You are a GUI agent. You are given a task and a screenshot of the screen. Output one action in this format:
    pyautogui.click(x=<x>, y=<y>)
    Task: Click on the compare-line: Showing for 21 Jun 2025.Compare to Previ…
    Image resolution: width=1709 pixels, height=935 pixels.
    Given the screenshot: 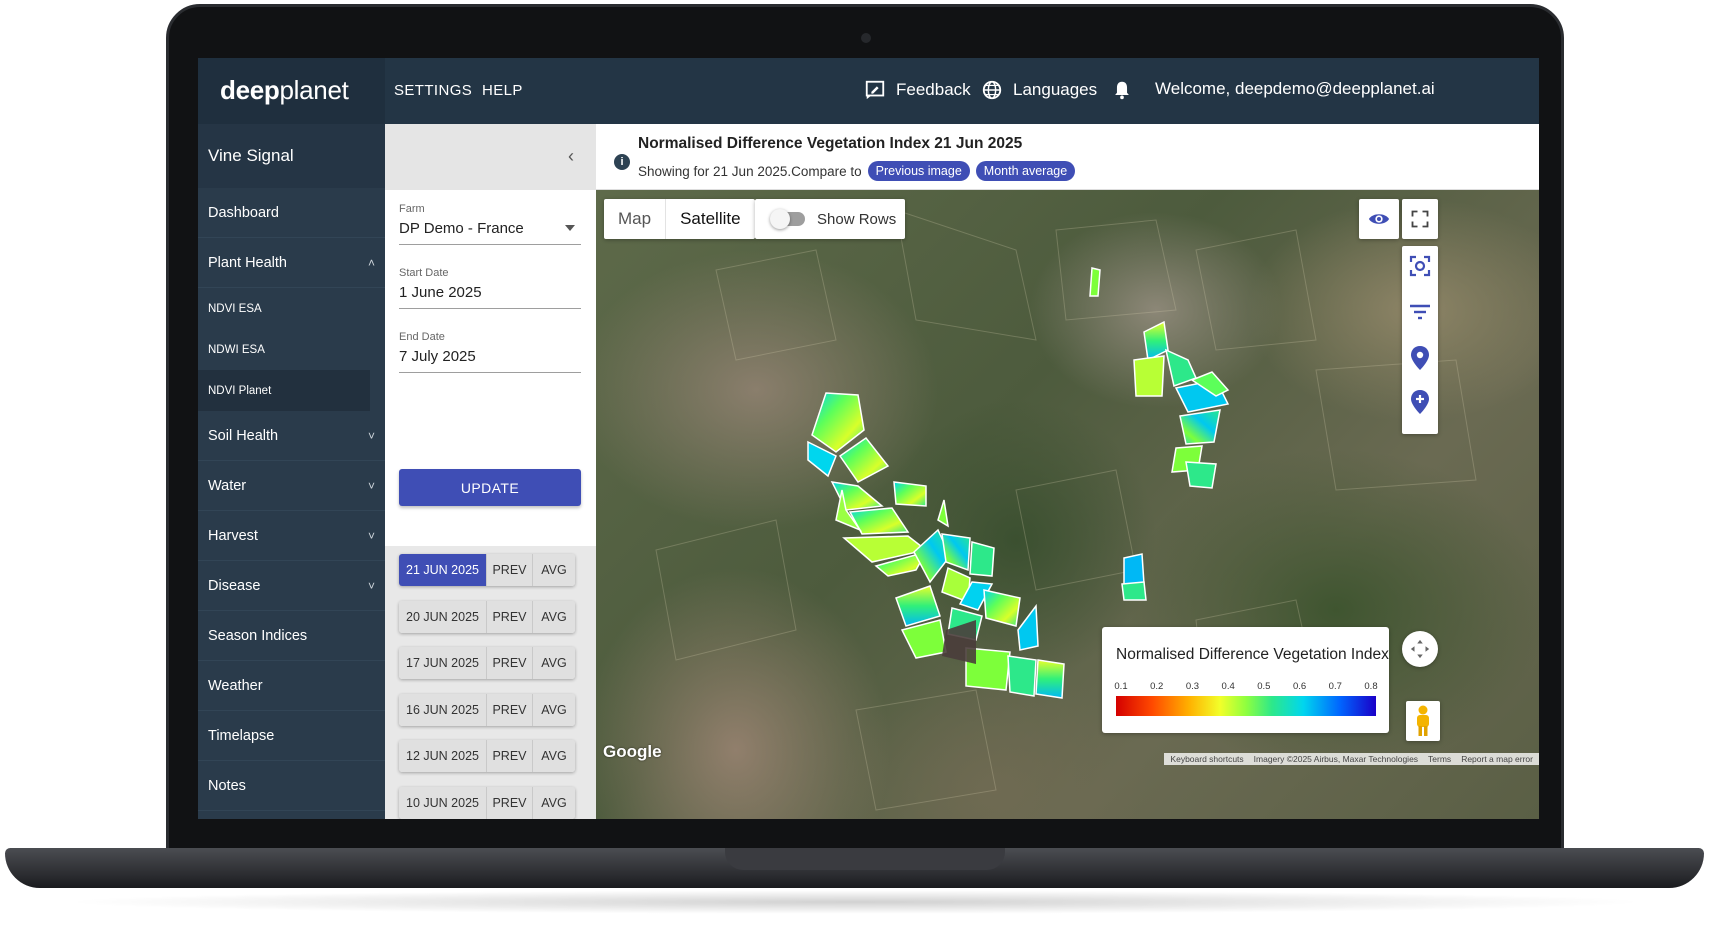 What is the action you would take?
    pyautogui.click(x=857, y=171)
    